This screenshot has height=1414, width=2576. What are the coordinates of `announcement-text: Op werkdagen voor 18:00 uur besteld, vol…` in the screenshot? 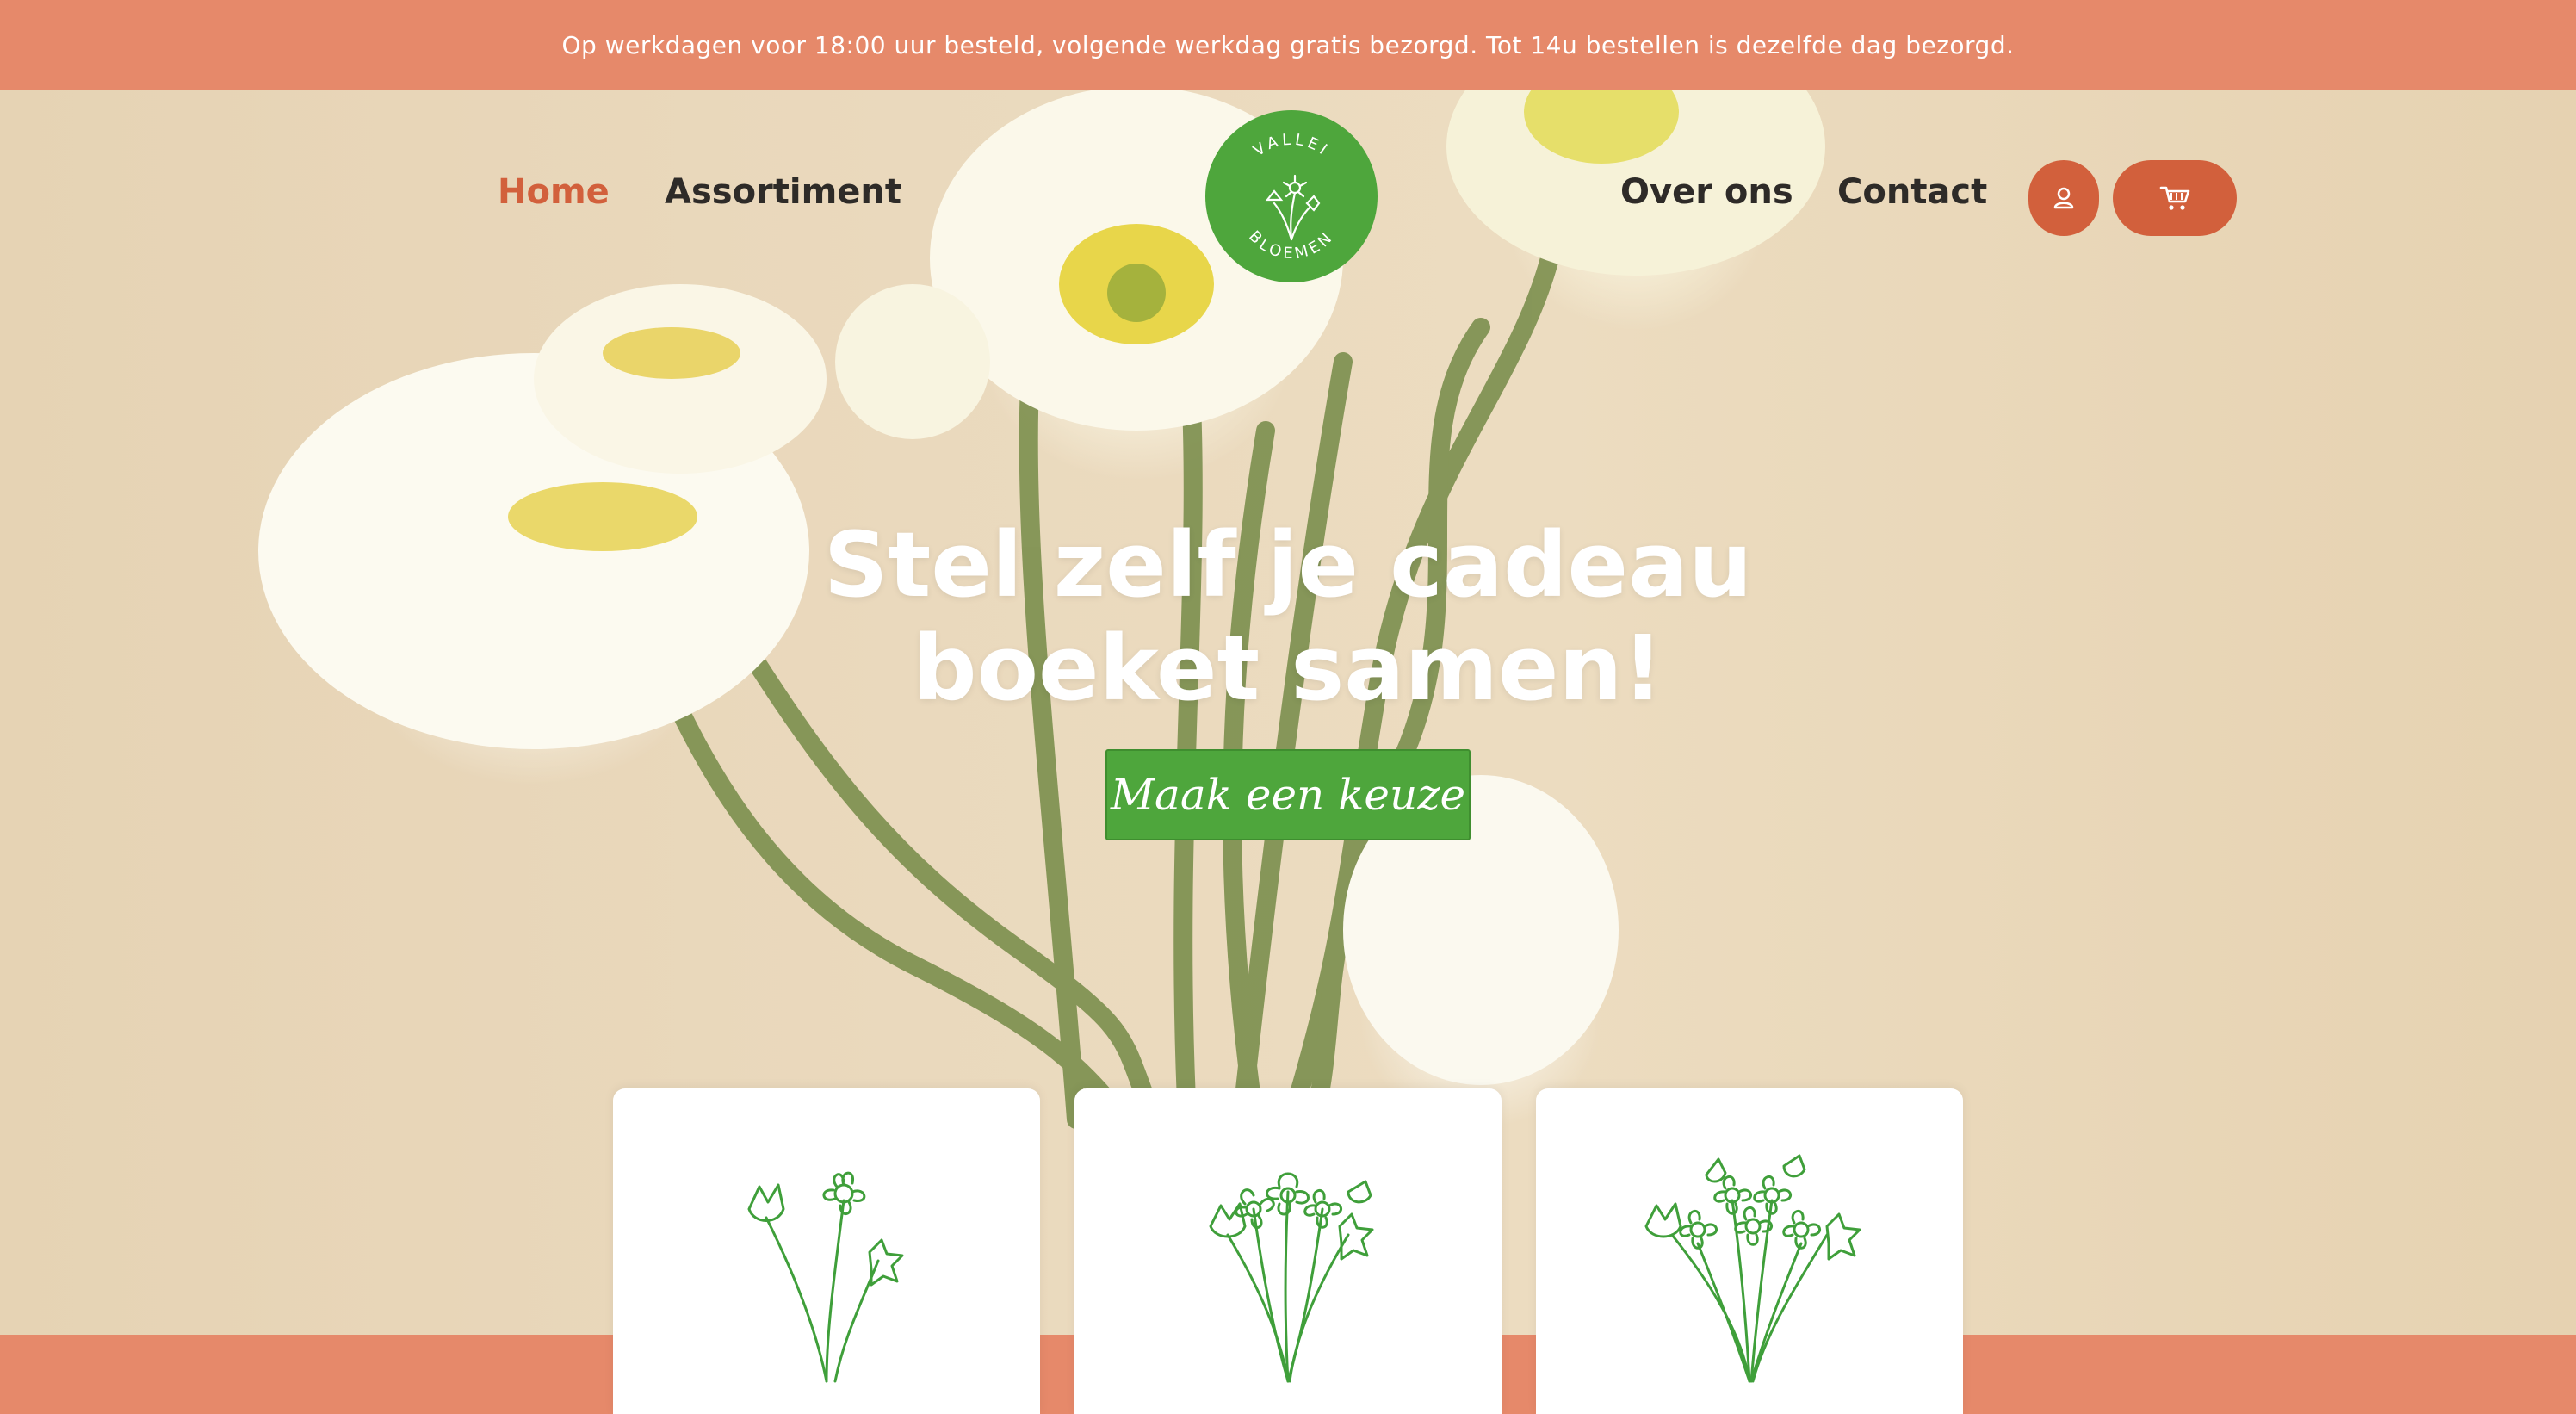 It's located at (1288, 44).